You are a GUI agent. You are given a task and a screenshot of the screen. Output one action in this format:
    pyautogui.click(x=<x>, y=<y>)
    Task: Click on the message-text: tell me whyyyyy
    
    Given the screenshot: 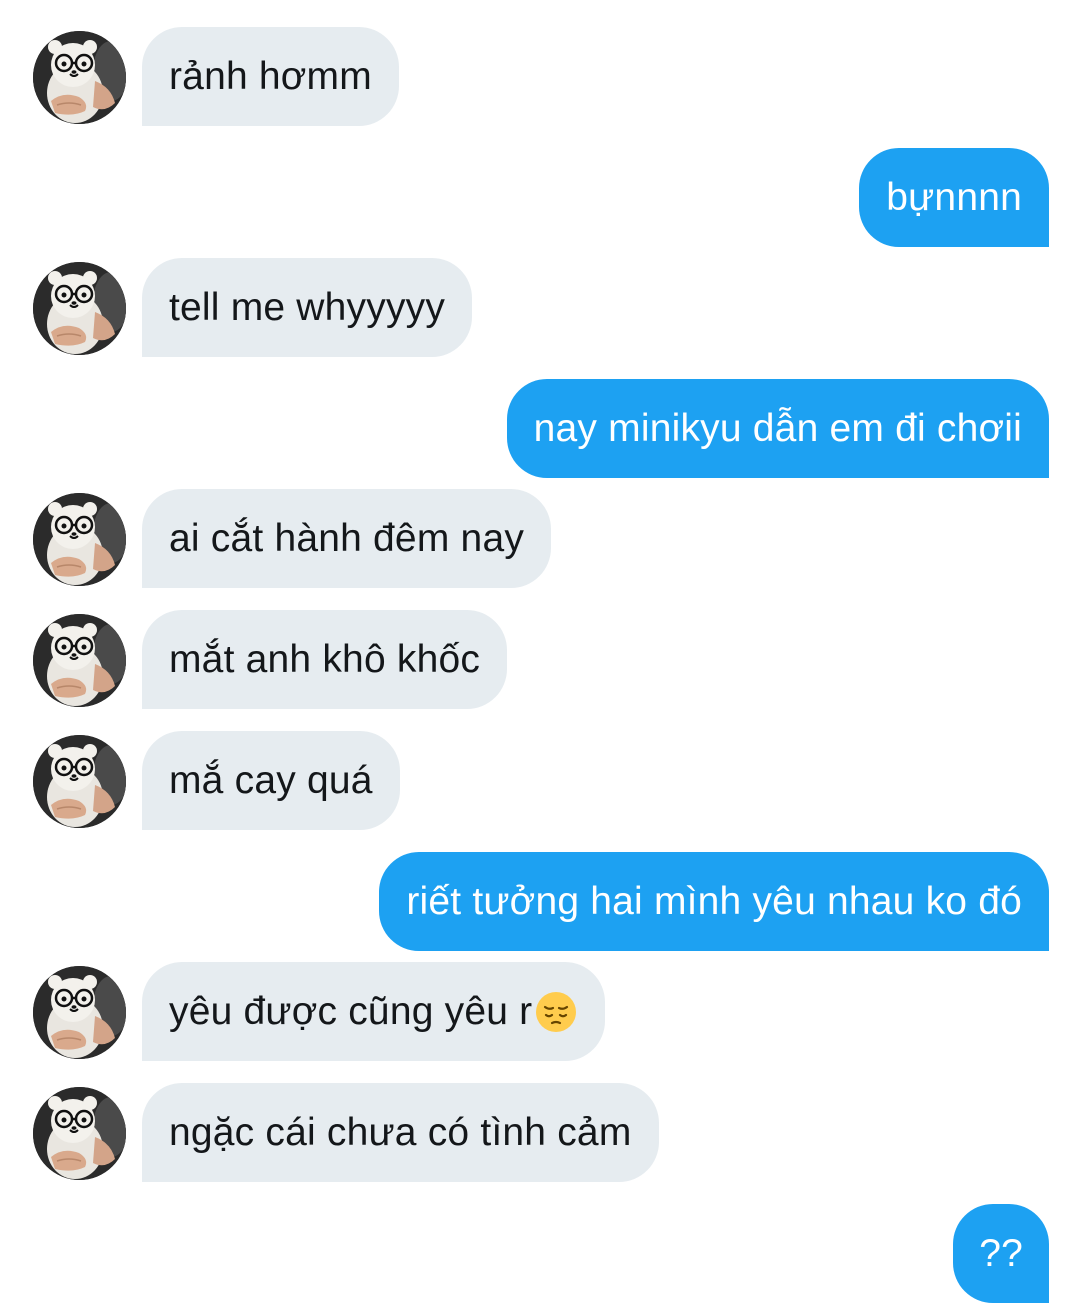 What is the action you would take?
    pyautogui.click(x=307, y=307)
    